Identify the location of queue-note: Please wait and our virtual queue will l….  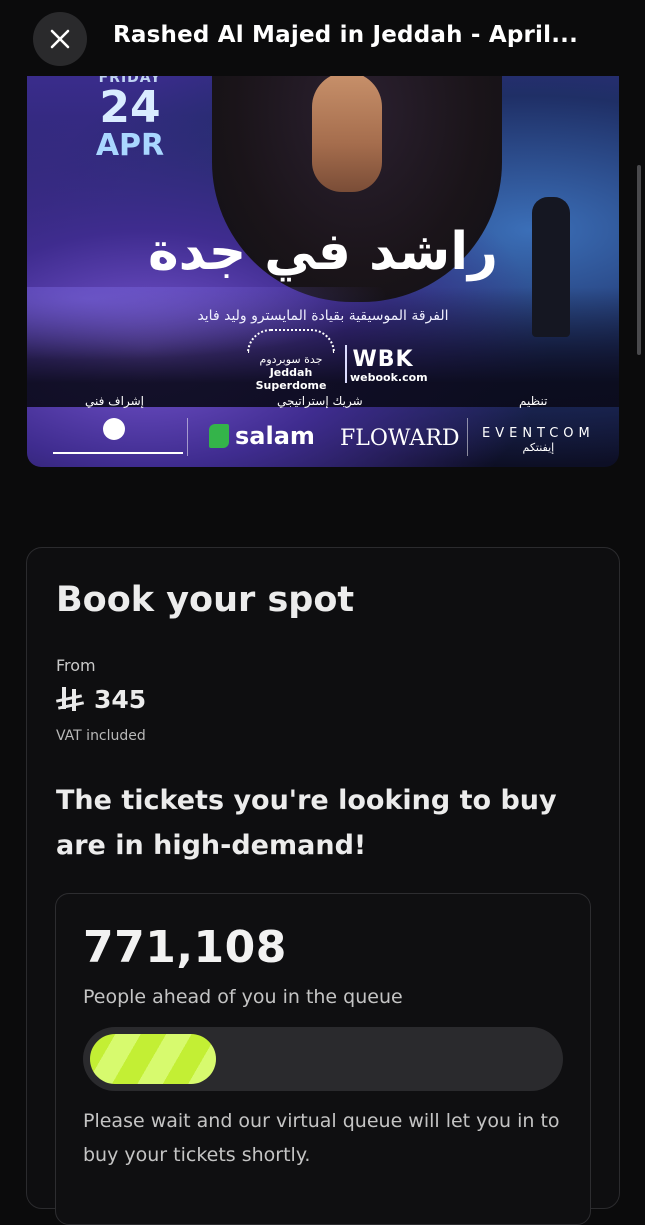
(321, 1138).